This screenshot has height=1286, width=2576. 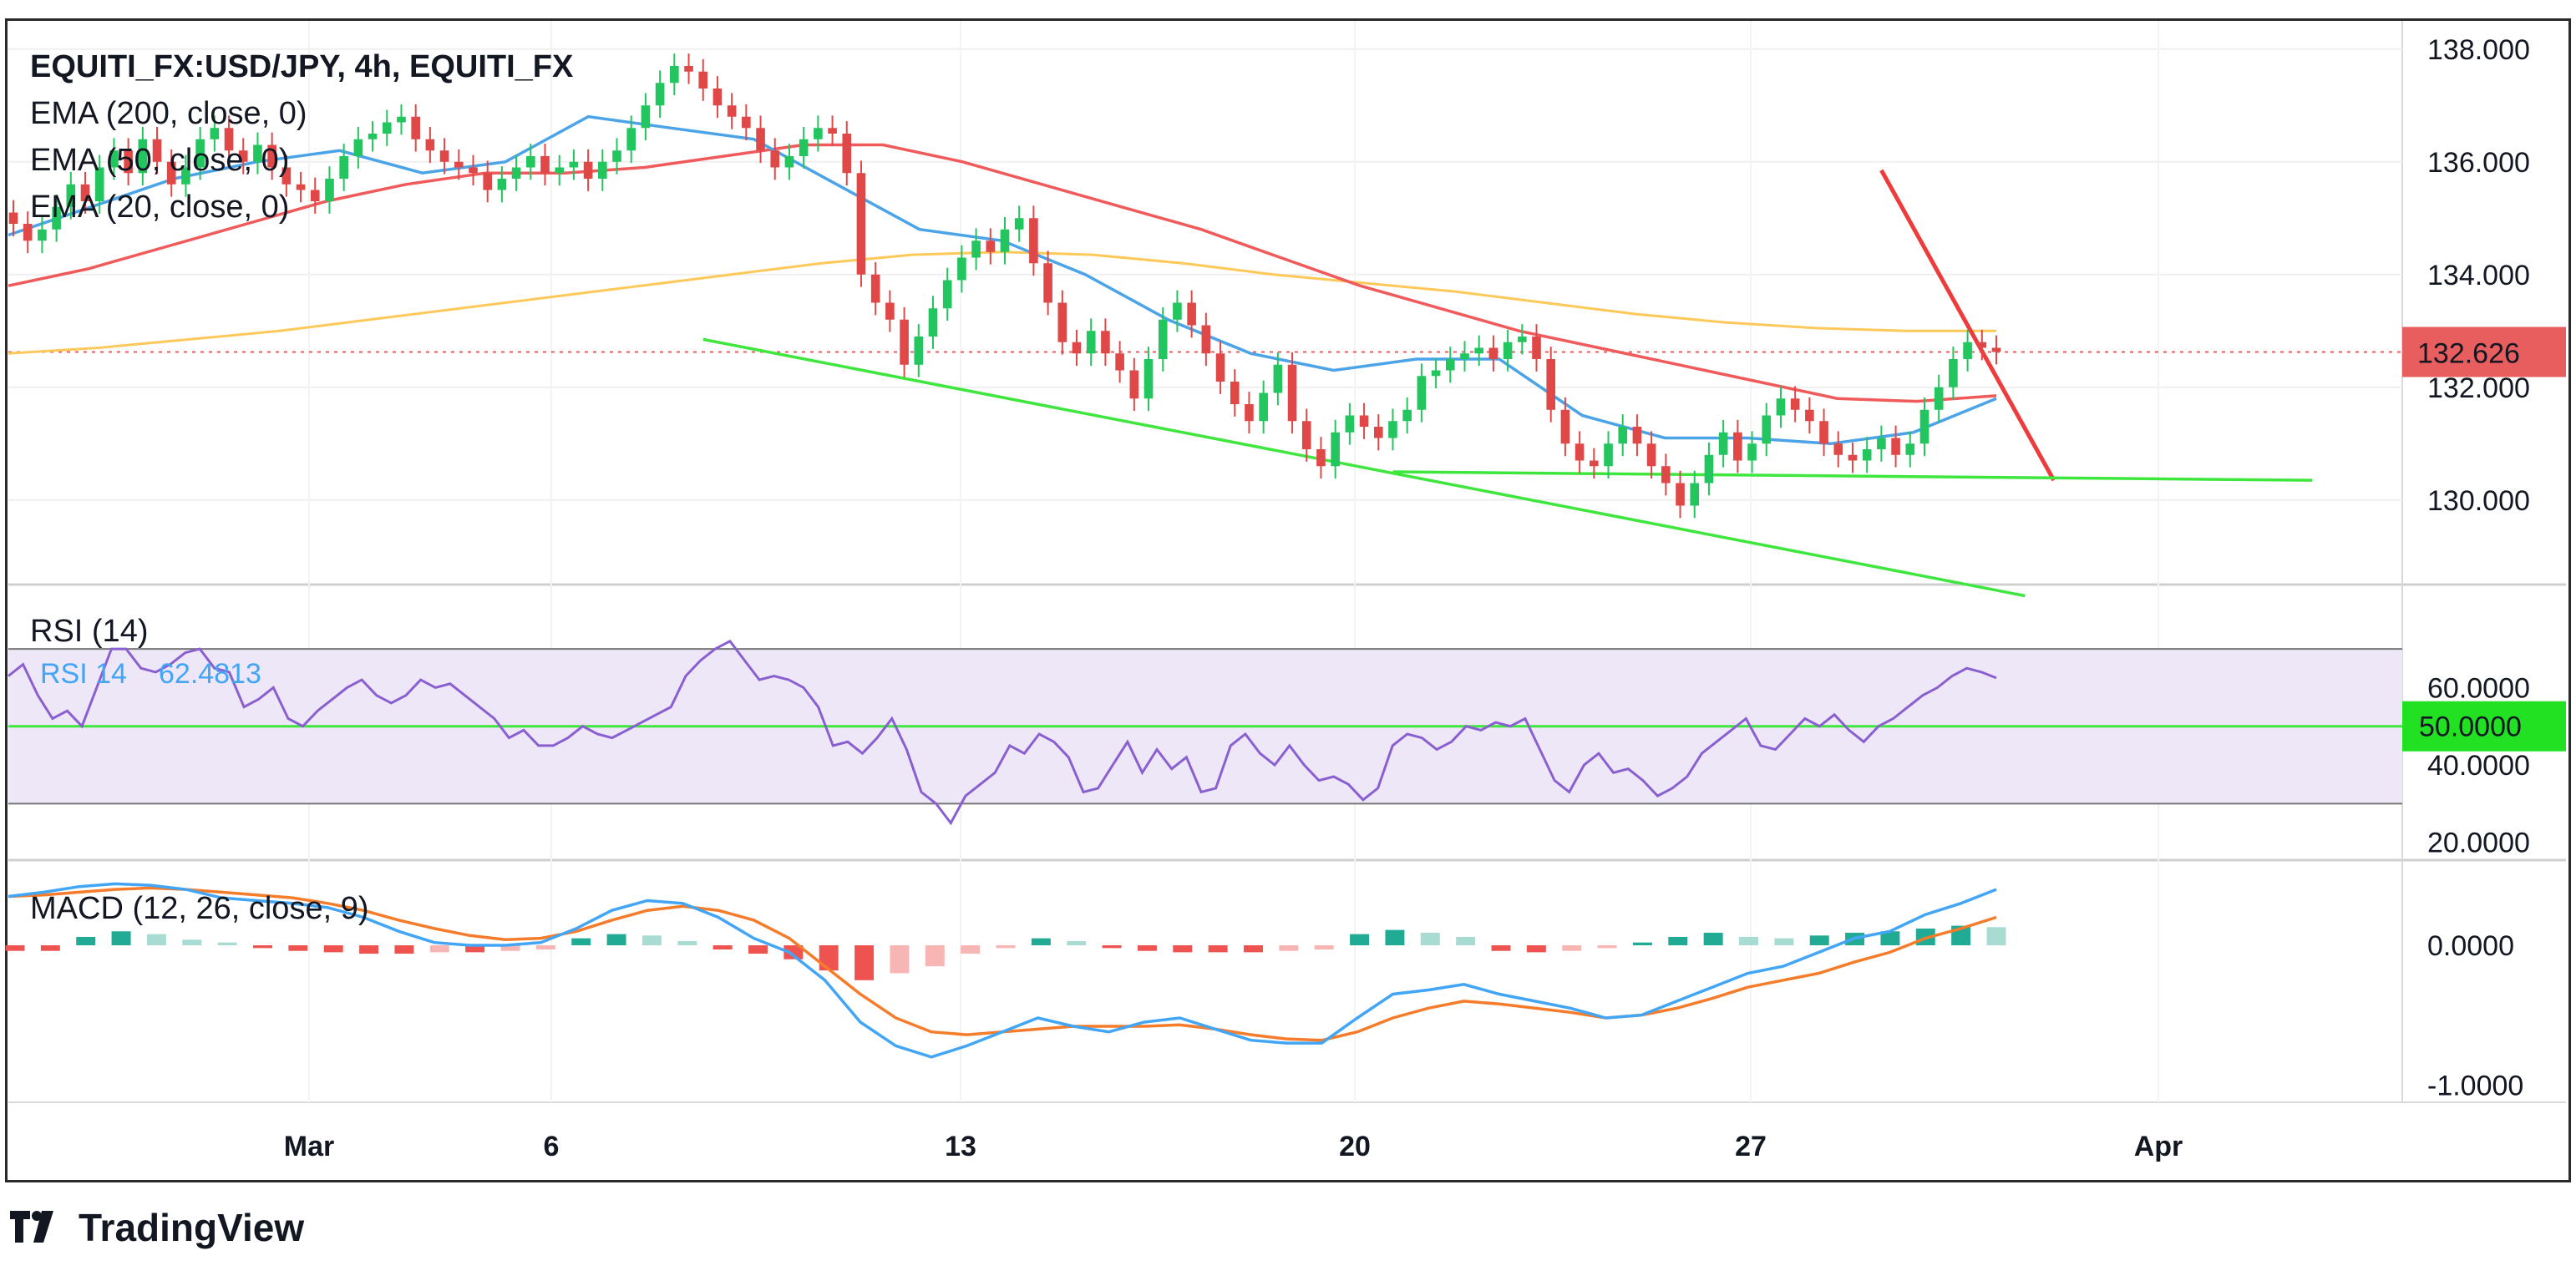 I want to click on tradingview-brand: TradingView, so click(x=192, y=1228).